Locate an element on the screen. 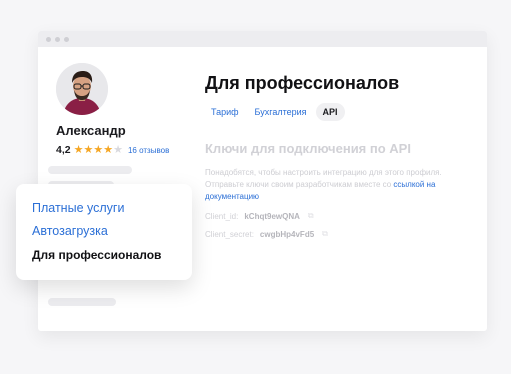  client-id-value: kChqt9ewQNA is located at coordinates (272, 216).